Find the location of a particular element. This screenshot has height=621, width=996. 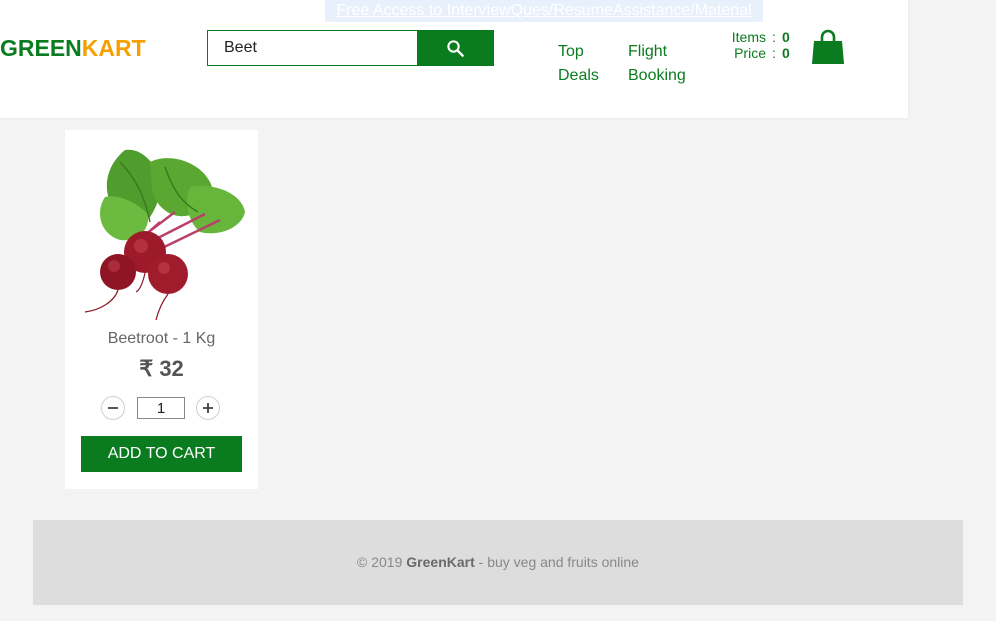

quantity-decrement-button is located at coordinates (113, 408).